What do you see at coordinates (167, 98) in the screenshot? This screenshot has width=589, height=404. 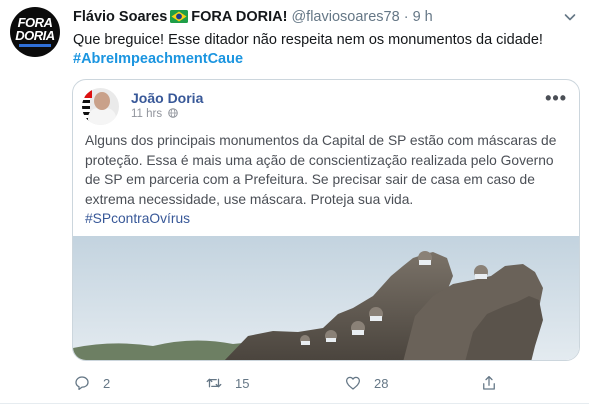 I see `embedded-author-name: João Doria` at bounding box center [167, 98].